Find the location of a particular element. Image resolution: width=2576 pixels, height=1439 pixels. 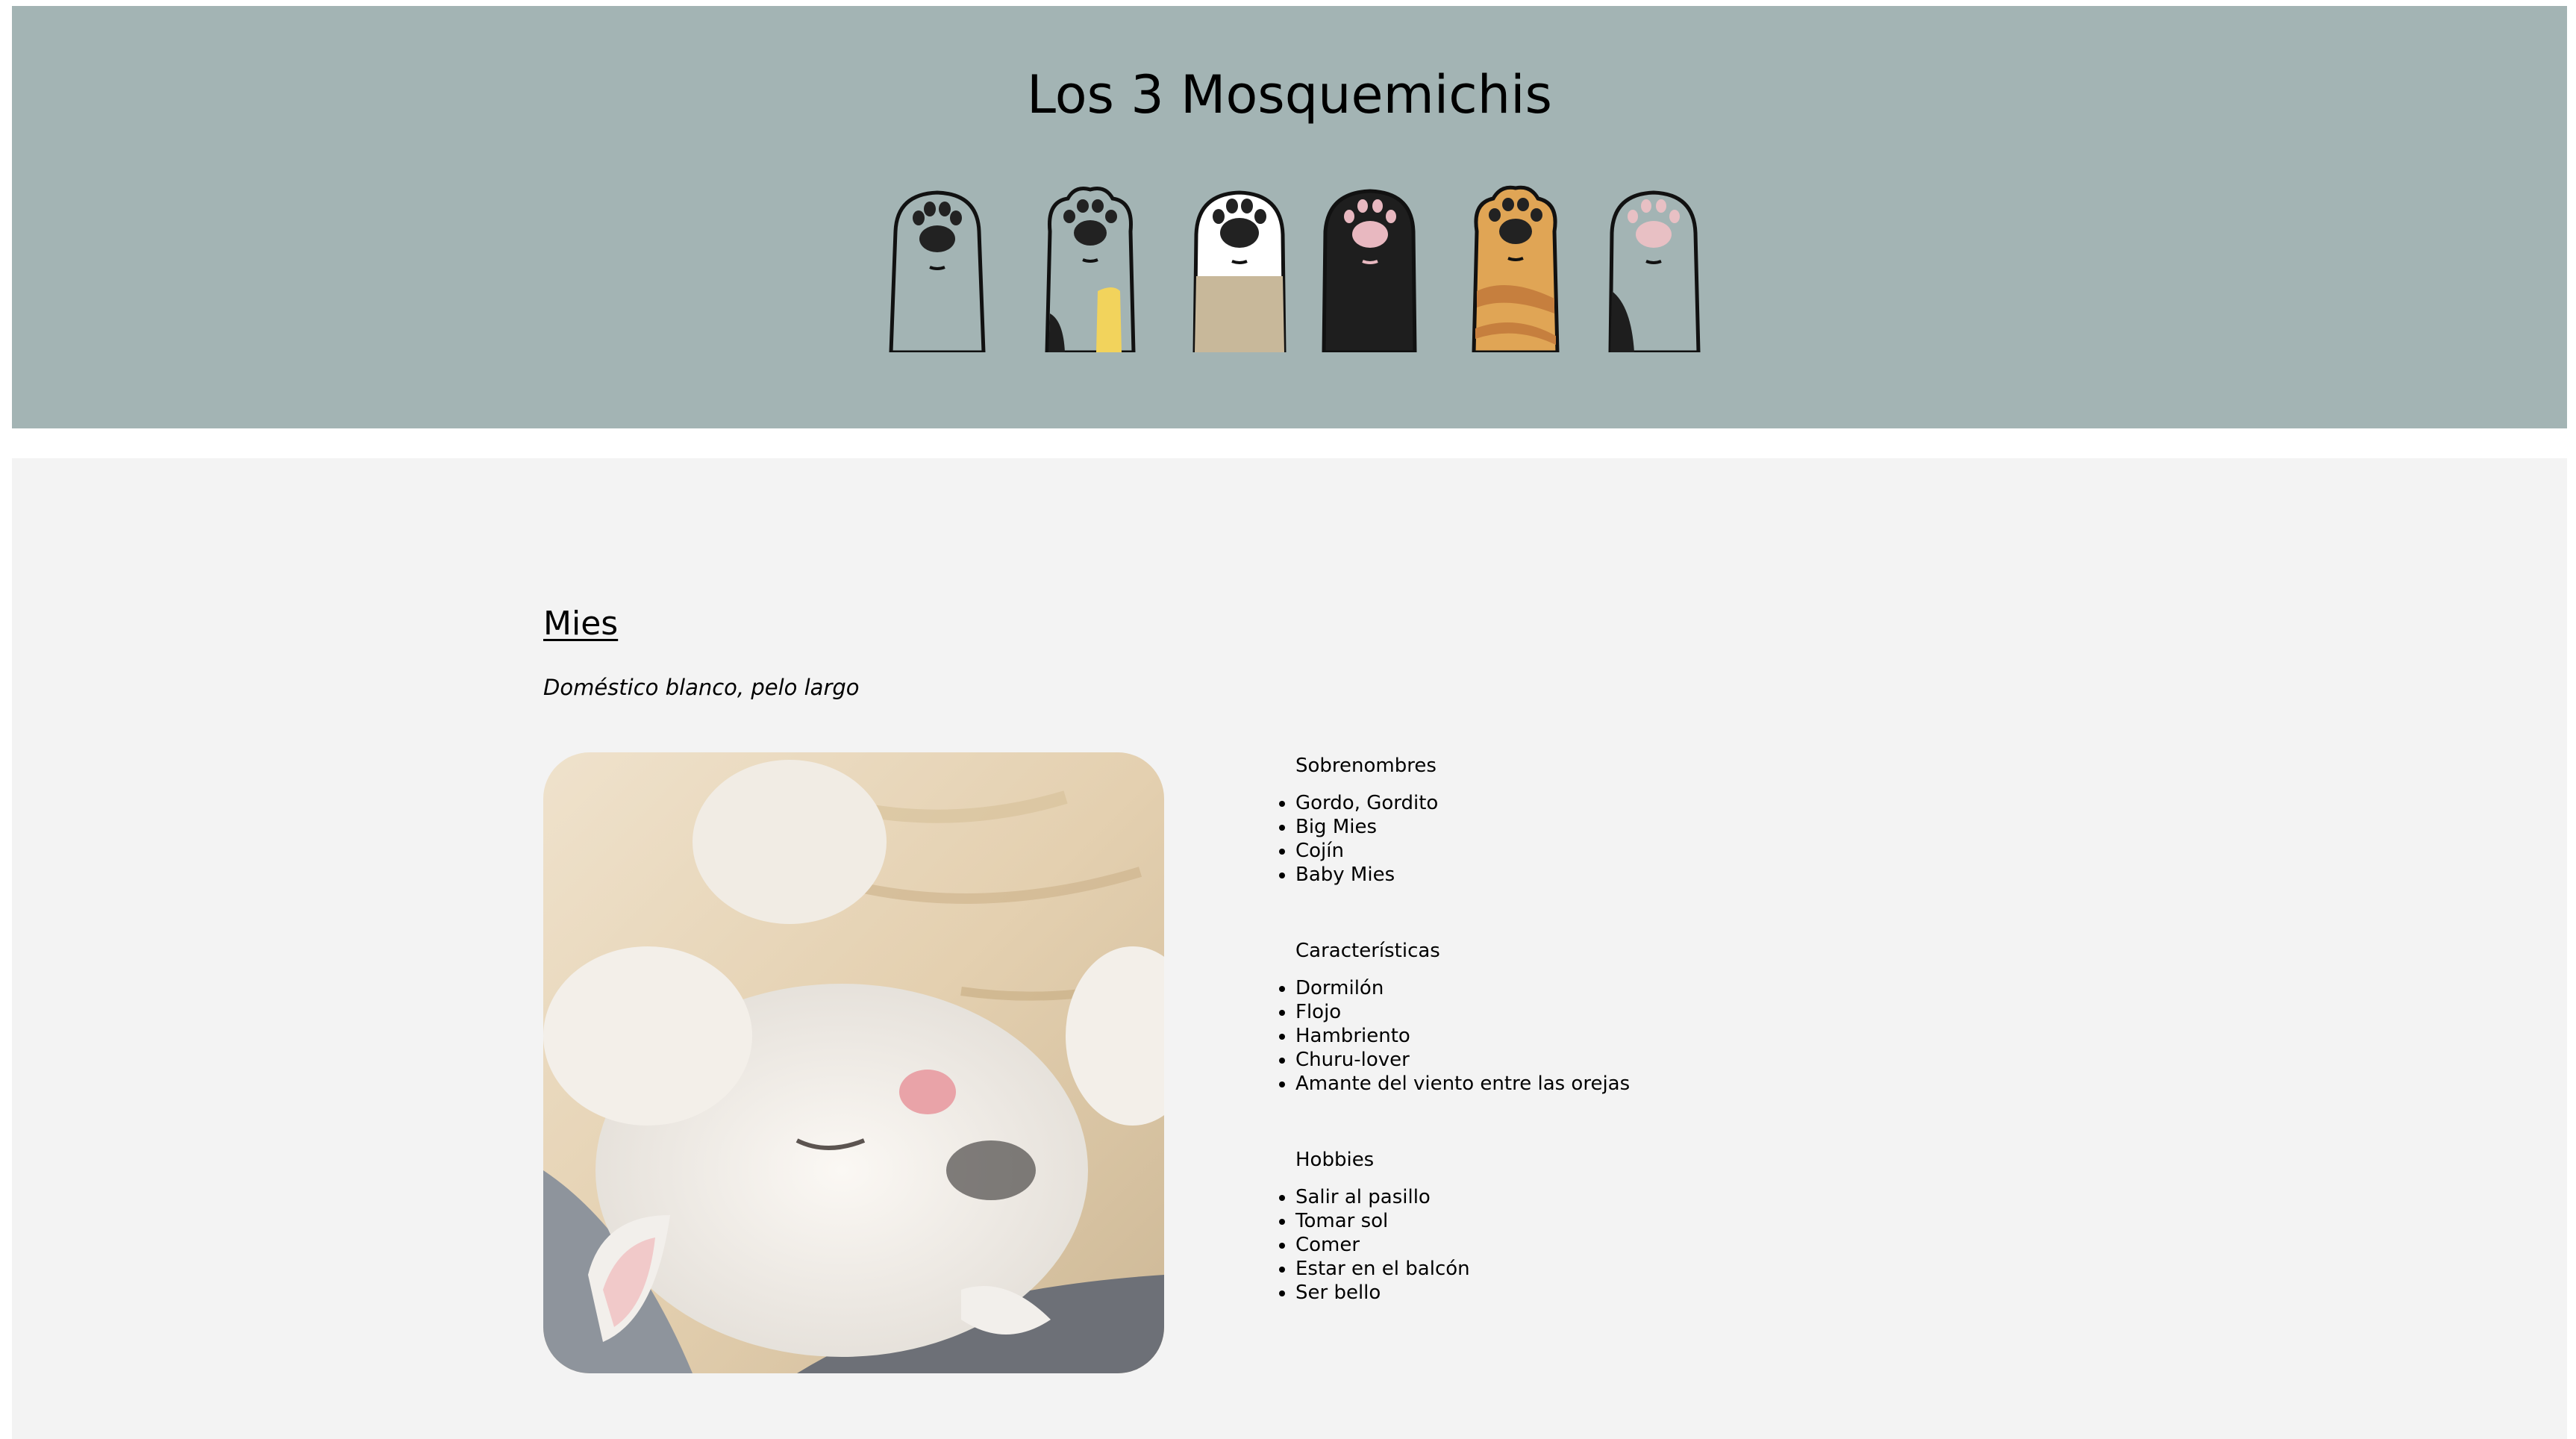

list-item: Big Mies is located at coordinates (1614, 827).